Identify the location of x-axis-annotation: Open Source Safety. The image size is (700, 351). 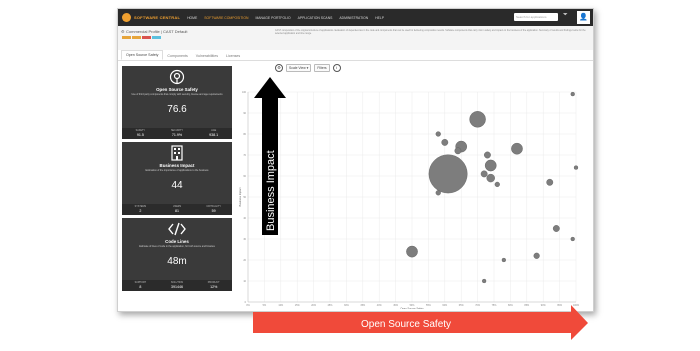
(420, 322).